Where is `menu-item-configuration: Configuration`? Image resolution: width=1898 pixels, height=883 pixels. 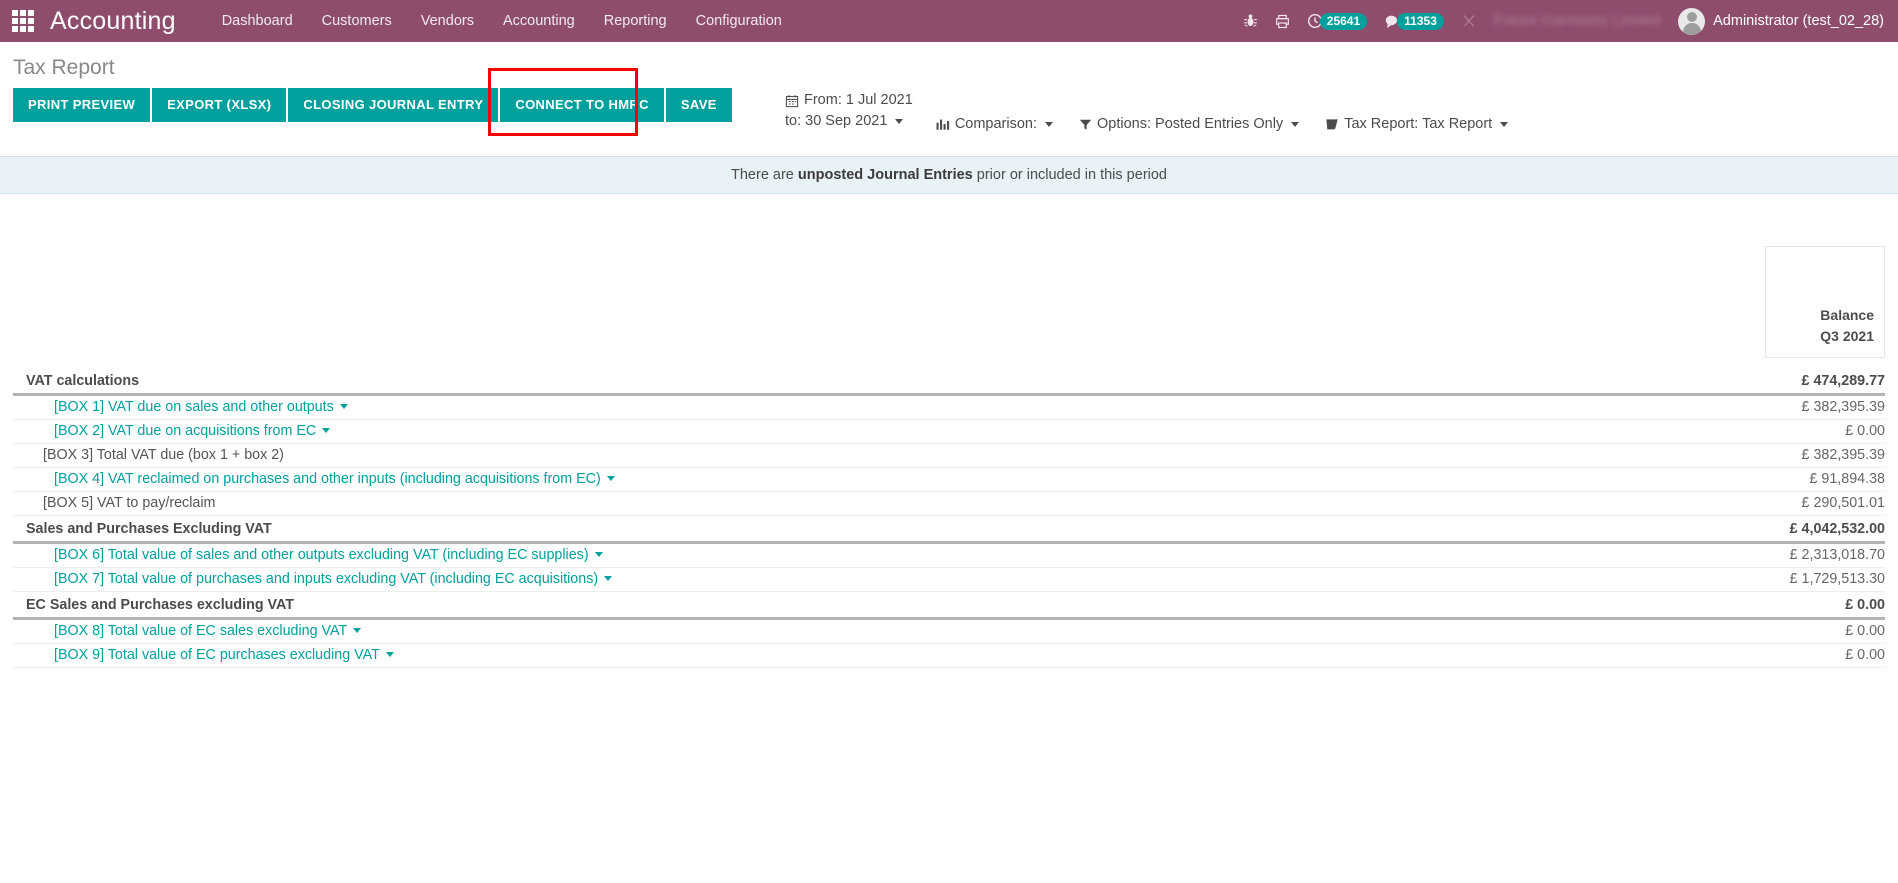 menu-item-configuration: Configuration is located at coordinates (739, 21).